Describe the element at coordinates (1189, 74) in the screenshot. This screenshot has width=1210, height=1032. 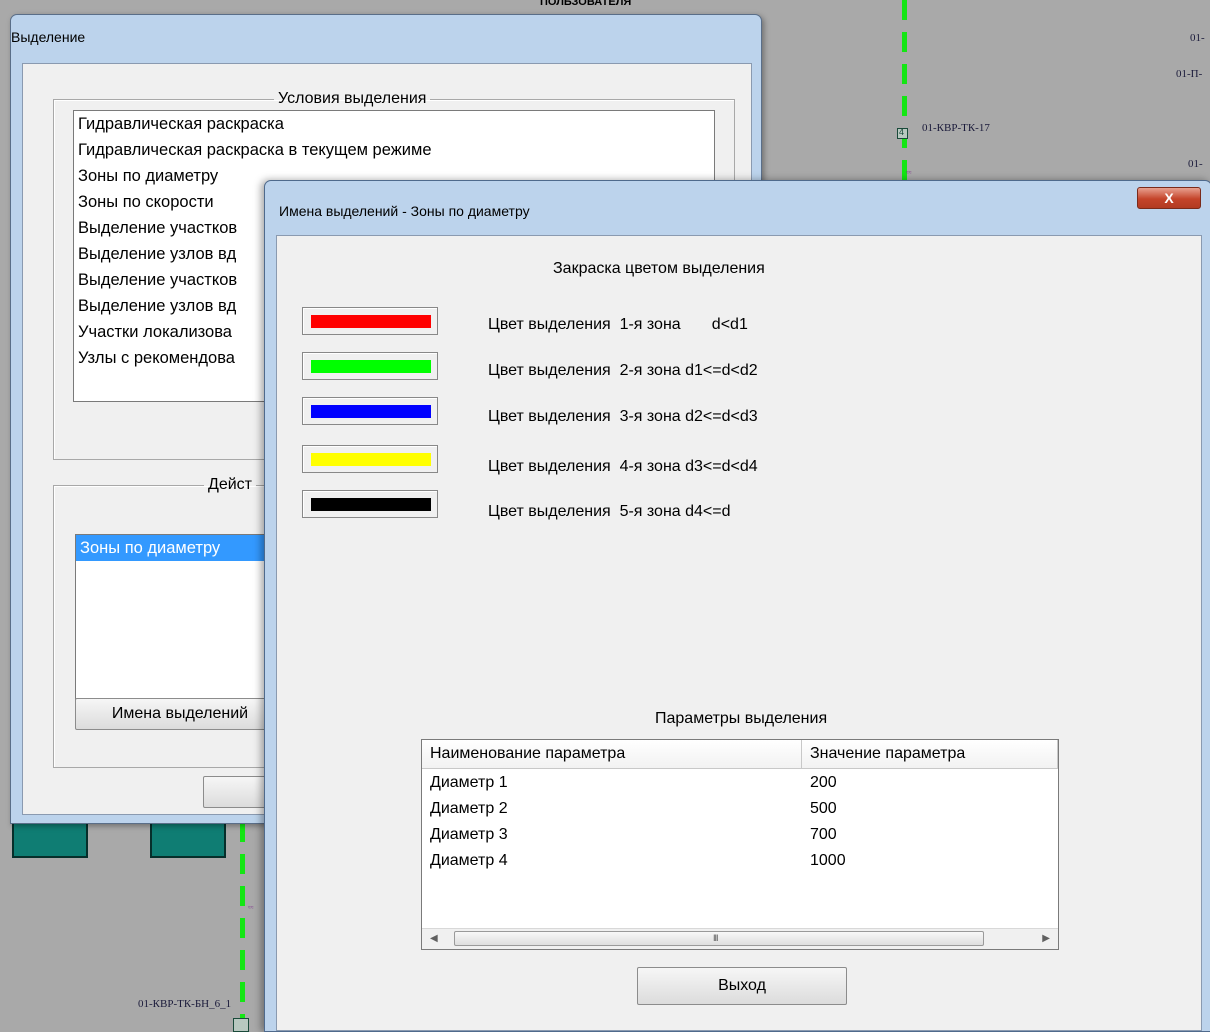
I see `node-label: 01-П-` at that location.